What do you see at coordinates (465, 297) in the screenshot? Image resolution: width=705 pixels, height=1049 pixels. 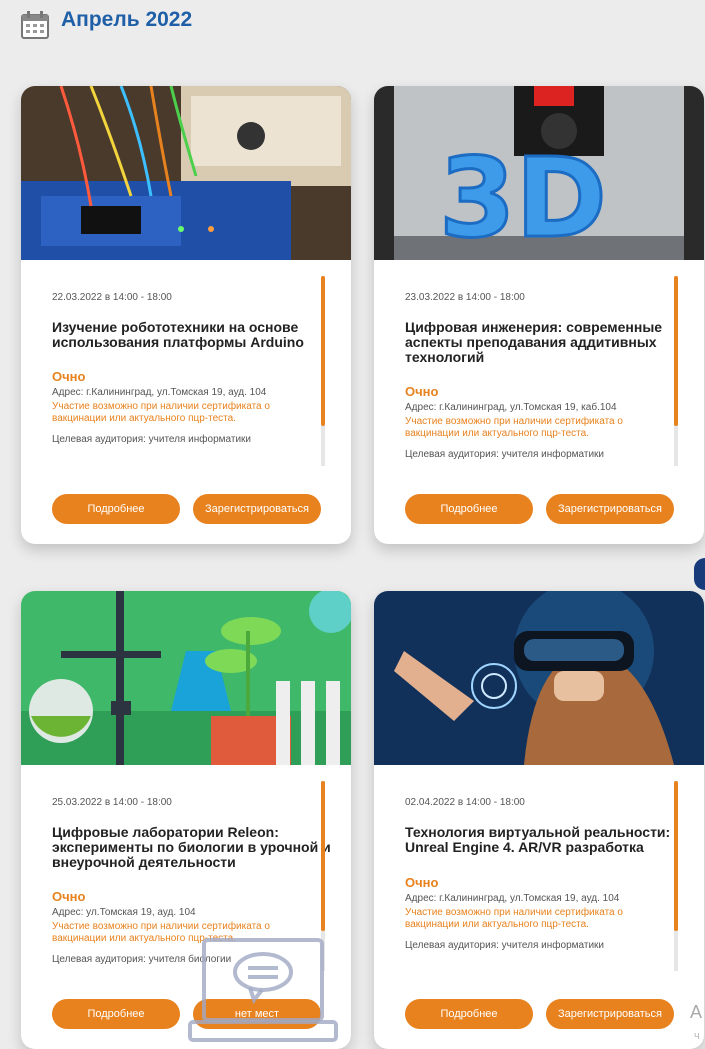 I see `event-date: 23.03.2022 в 14:00 - 18:00` at bounding box center [465, 297].